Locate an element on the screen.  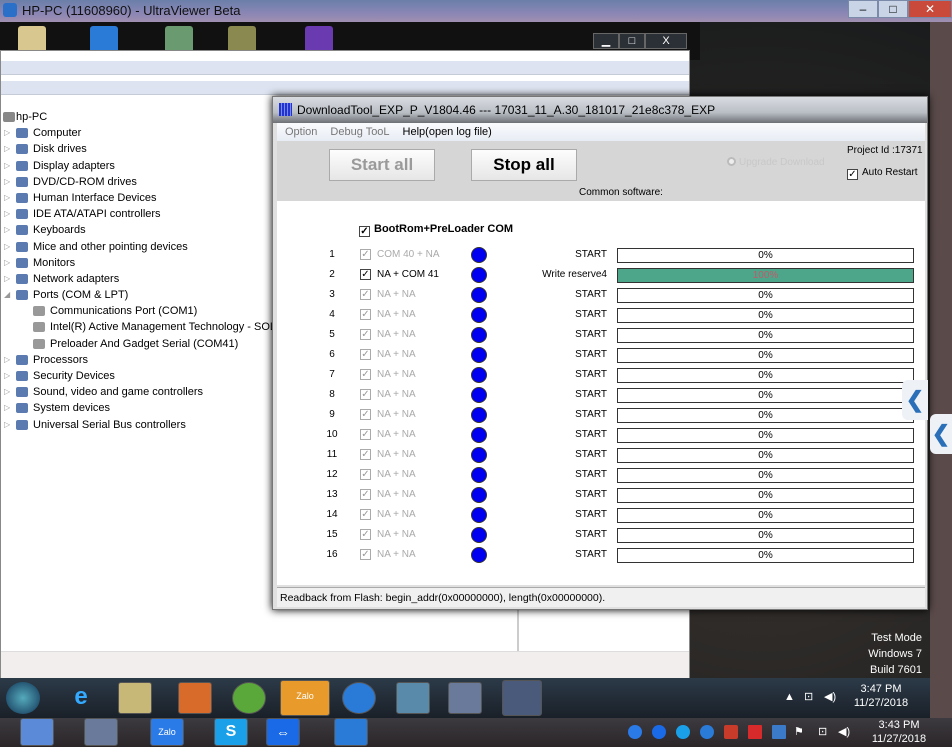
tree-item: ▷ Keyboards is located at coordinates (137, 230).